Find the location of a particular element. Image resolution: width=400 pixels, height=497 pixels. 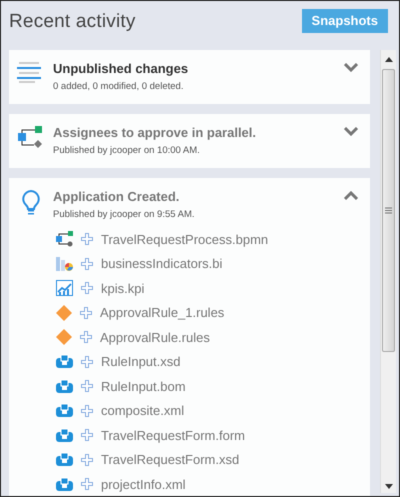

activity-subtitle: Published by jcooper on 9:55 AM. is located at coordinates (124, 214).